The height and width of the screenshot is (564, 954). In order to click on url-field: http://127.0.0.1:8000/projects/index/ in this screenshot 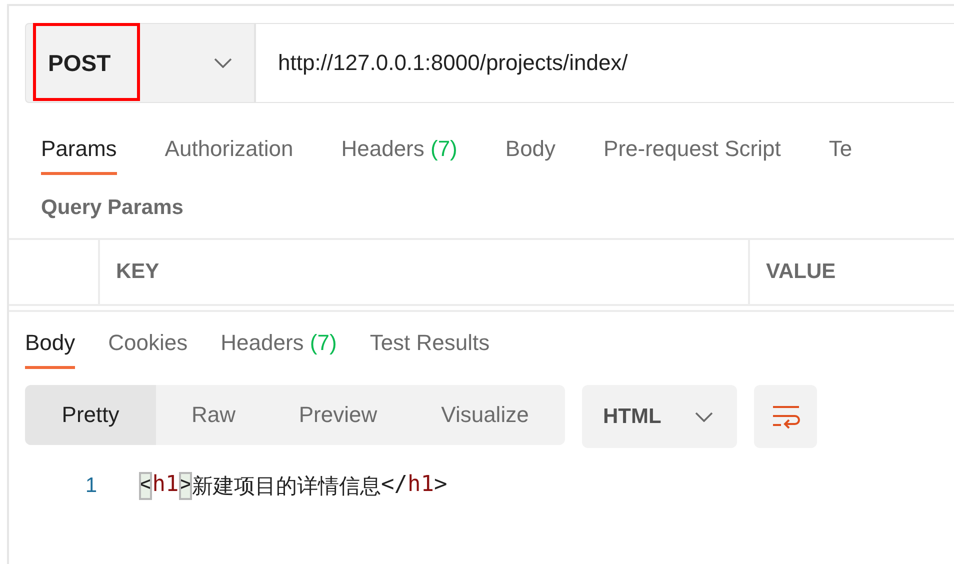, I will do `click(605, 63)`.